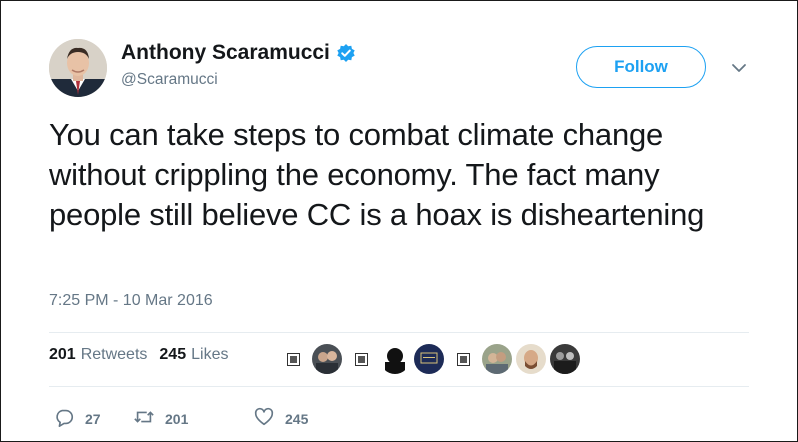 The height and width of the screenshot is (442, 798). Describe the element at coordinates (62, 354) in the screenshot. I see `retweets-count: 201` at that location.